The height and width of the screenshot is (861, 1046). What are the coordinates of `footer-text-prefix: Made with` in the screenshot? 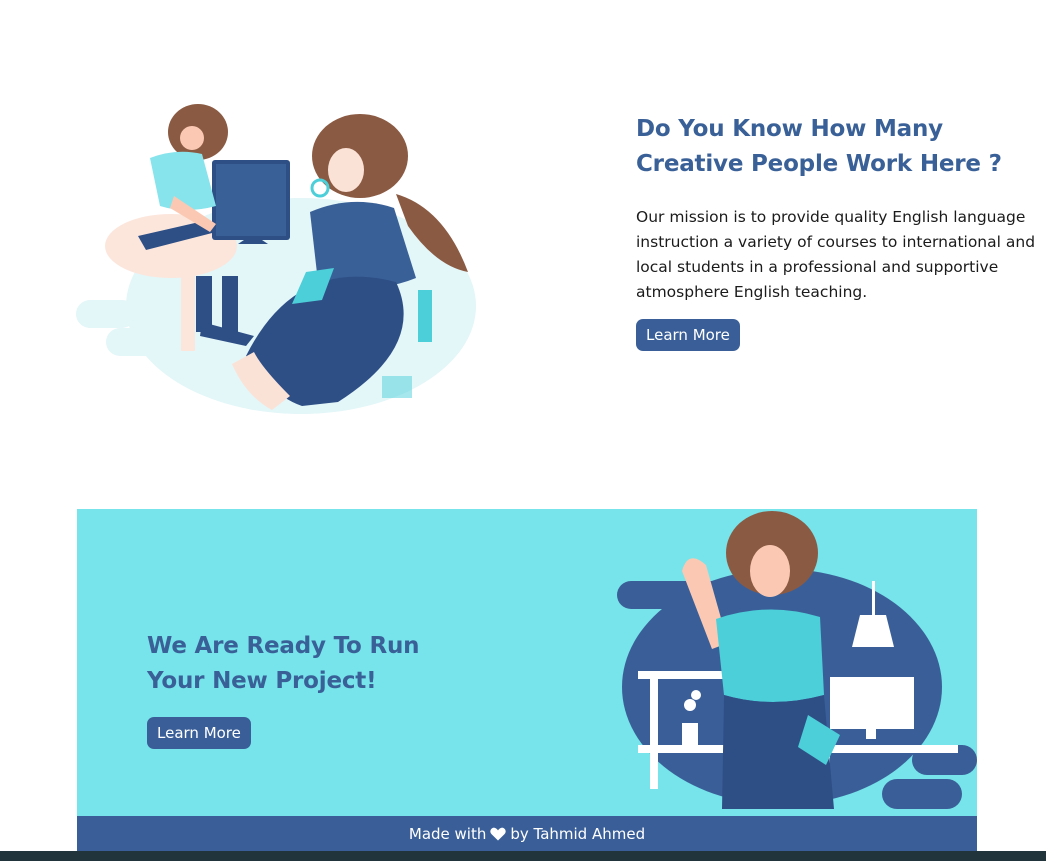 It's located at (447, 833).